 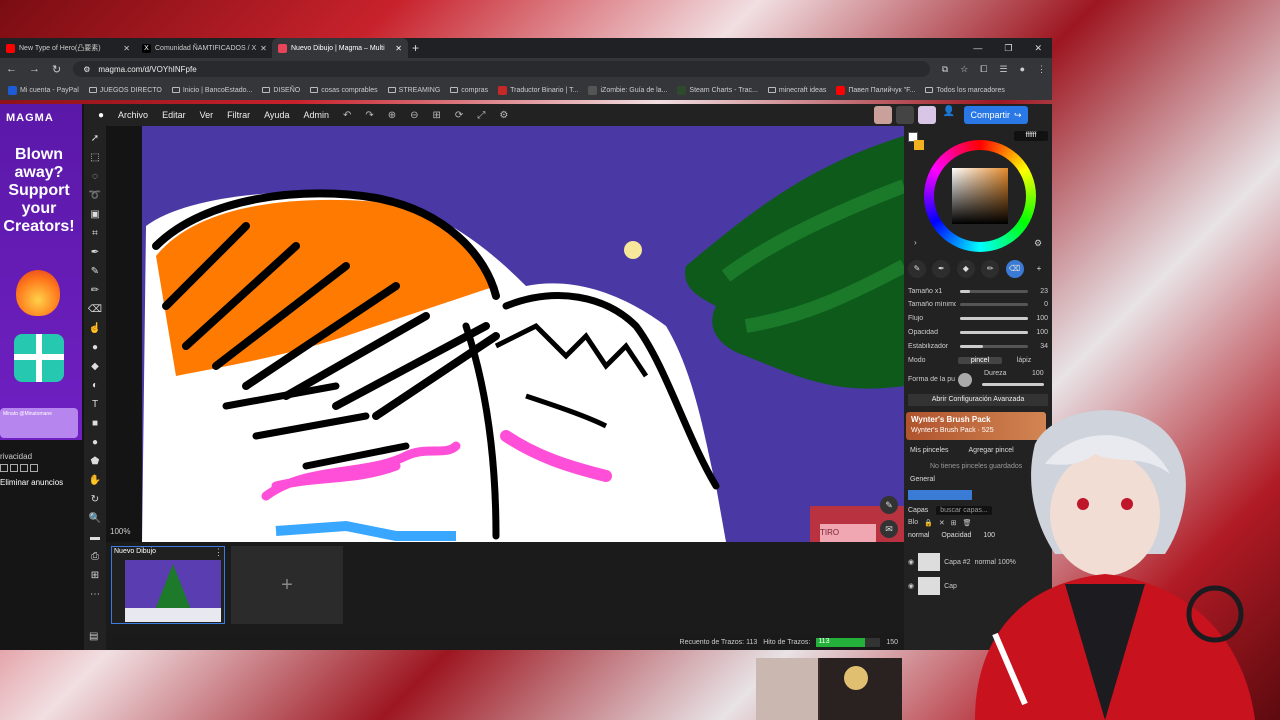 What do you see at coordinates (1041, 69) in the screenshot?
I see `menu-icon: ⋮` at bounding box center [1041, 69].